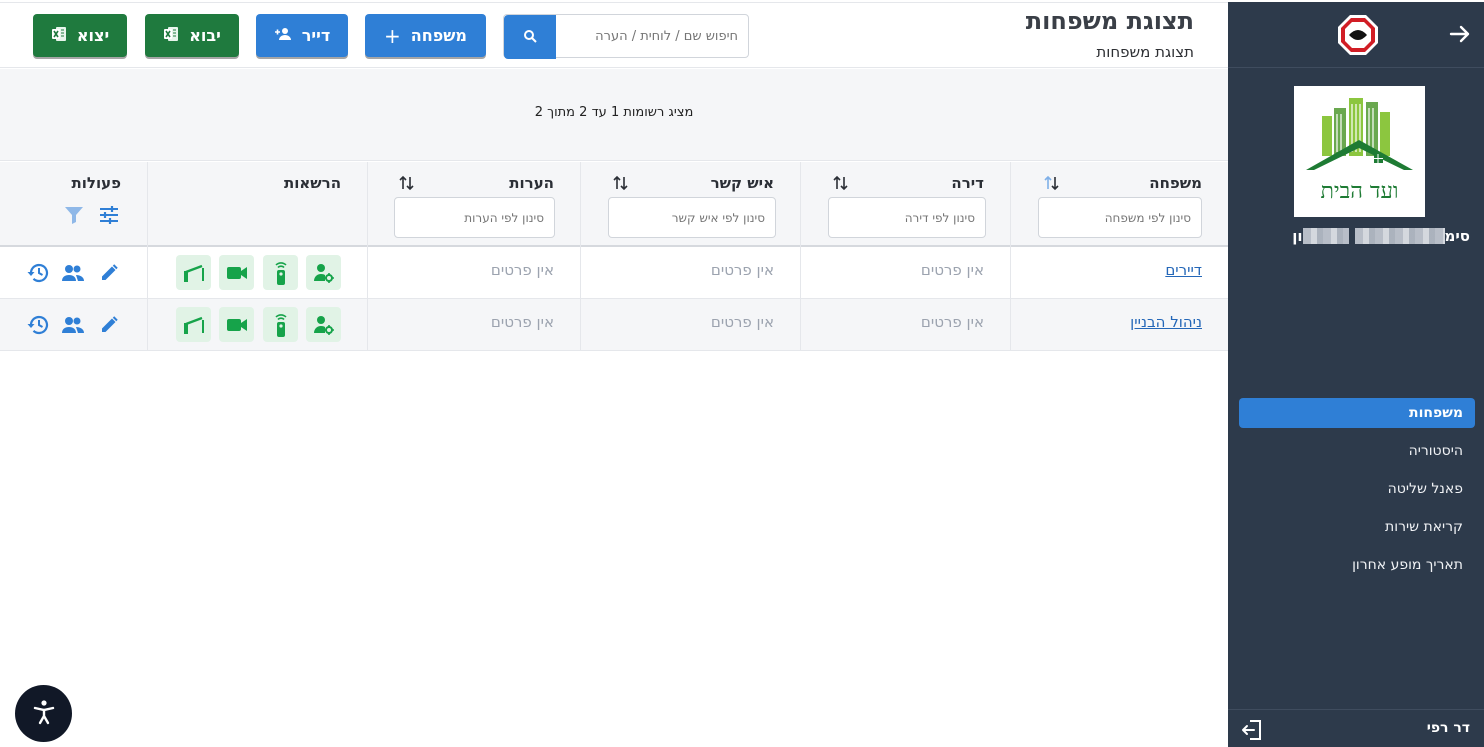 The width and height of the screenshot is (1484, 747). Describe the element at coordinates (312, 183) in the screenshot. I see `column-permissions-label: הרשאות` at that location.